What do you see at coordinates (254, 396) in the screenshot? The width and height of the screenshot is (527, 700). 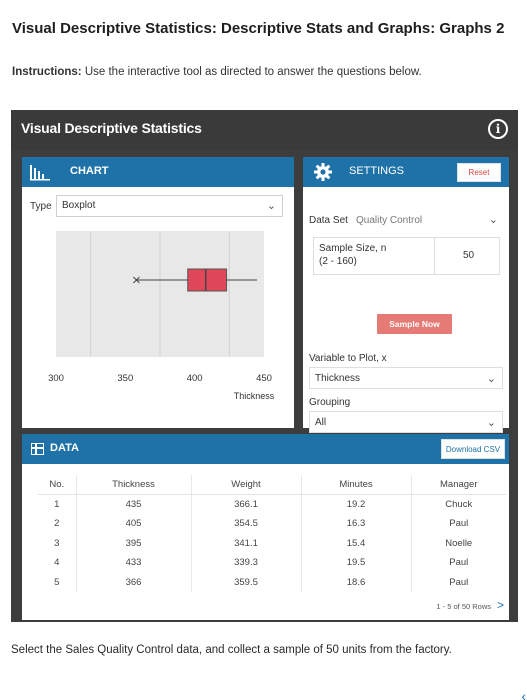 I see `x-axis-label: Thickness` at bounding box center [254, 396].